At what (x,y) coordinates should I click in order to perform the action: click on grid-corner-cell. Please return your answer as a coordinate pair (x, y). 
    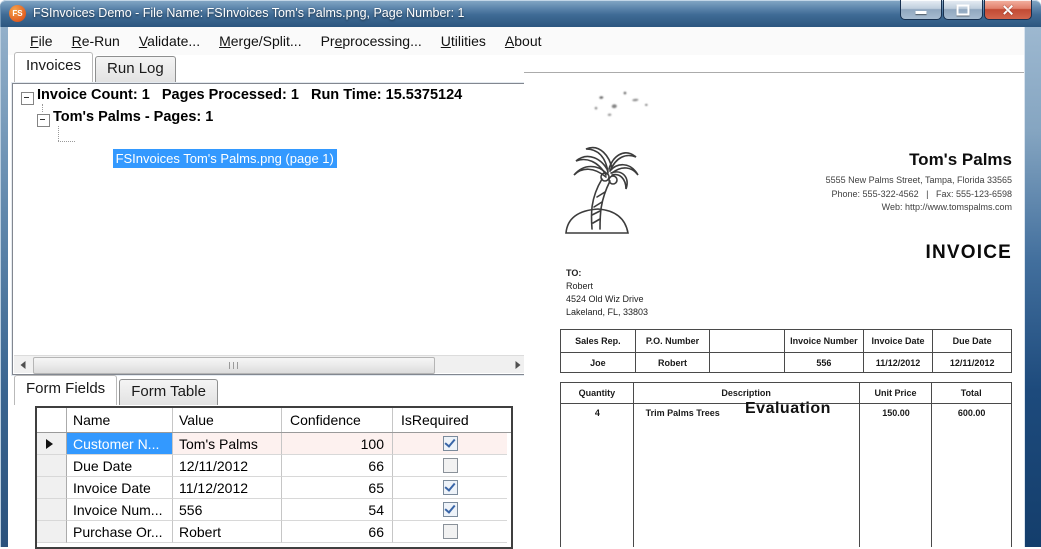
    Looking at the image, I should click on (52, 420).